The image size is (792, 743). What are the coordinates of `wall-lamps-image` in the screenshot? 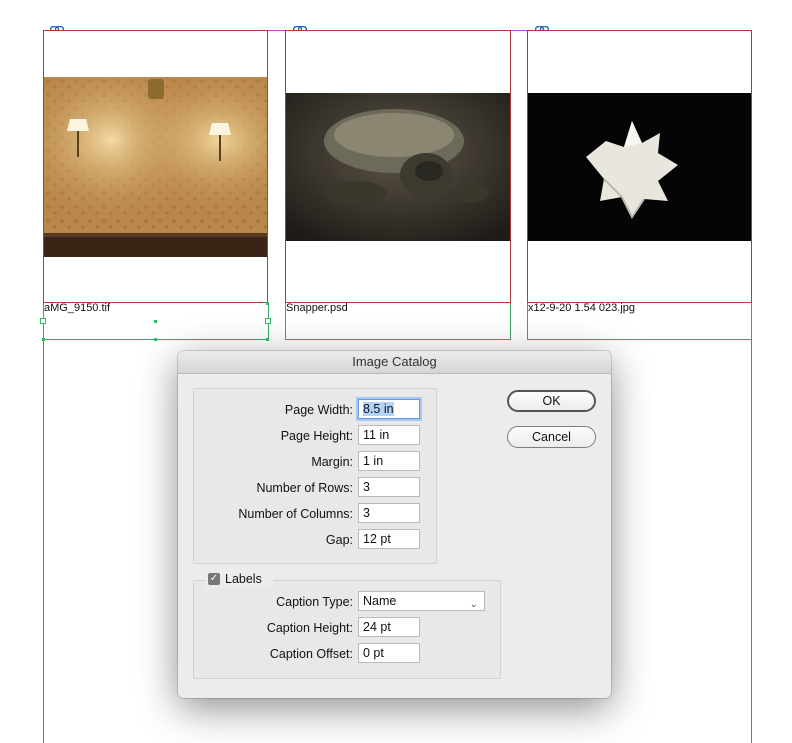 It's located at (155, 167).